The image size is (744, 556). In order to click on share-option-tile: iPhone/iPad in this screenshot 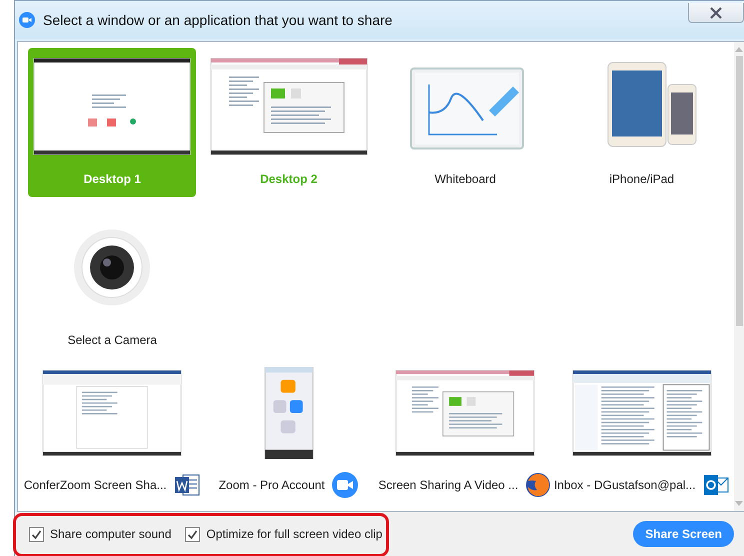, I will do `click(642, 122)`.